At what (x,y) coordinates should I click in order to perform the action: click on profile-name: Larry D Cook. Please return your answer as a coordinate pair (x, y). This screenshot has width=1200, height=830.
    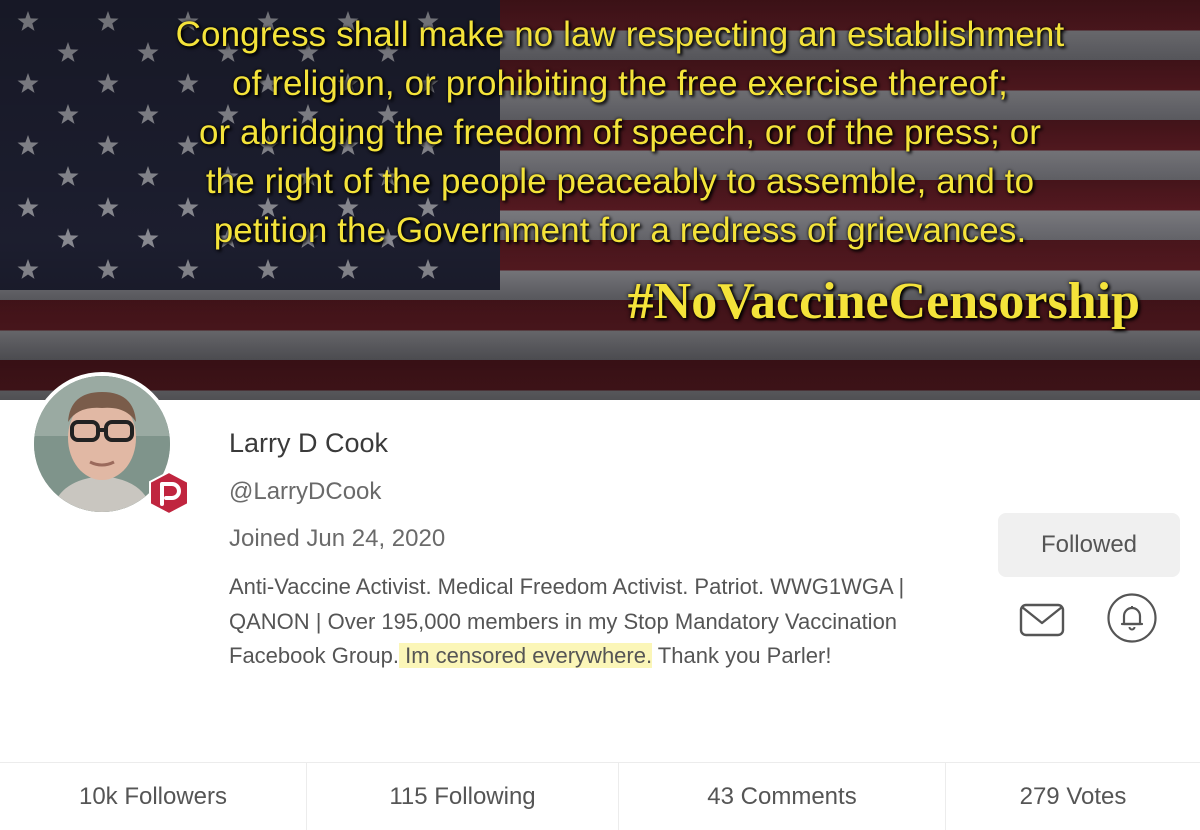
    Looking at the image, I should click on (309, 443).